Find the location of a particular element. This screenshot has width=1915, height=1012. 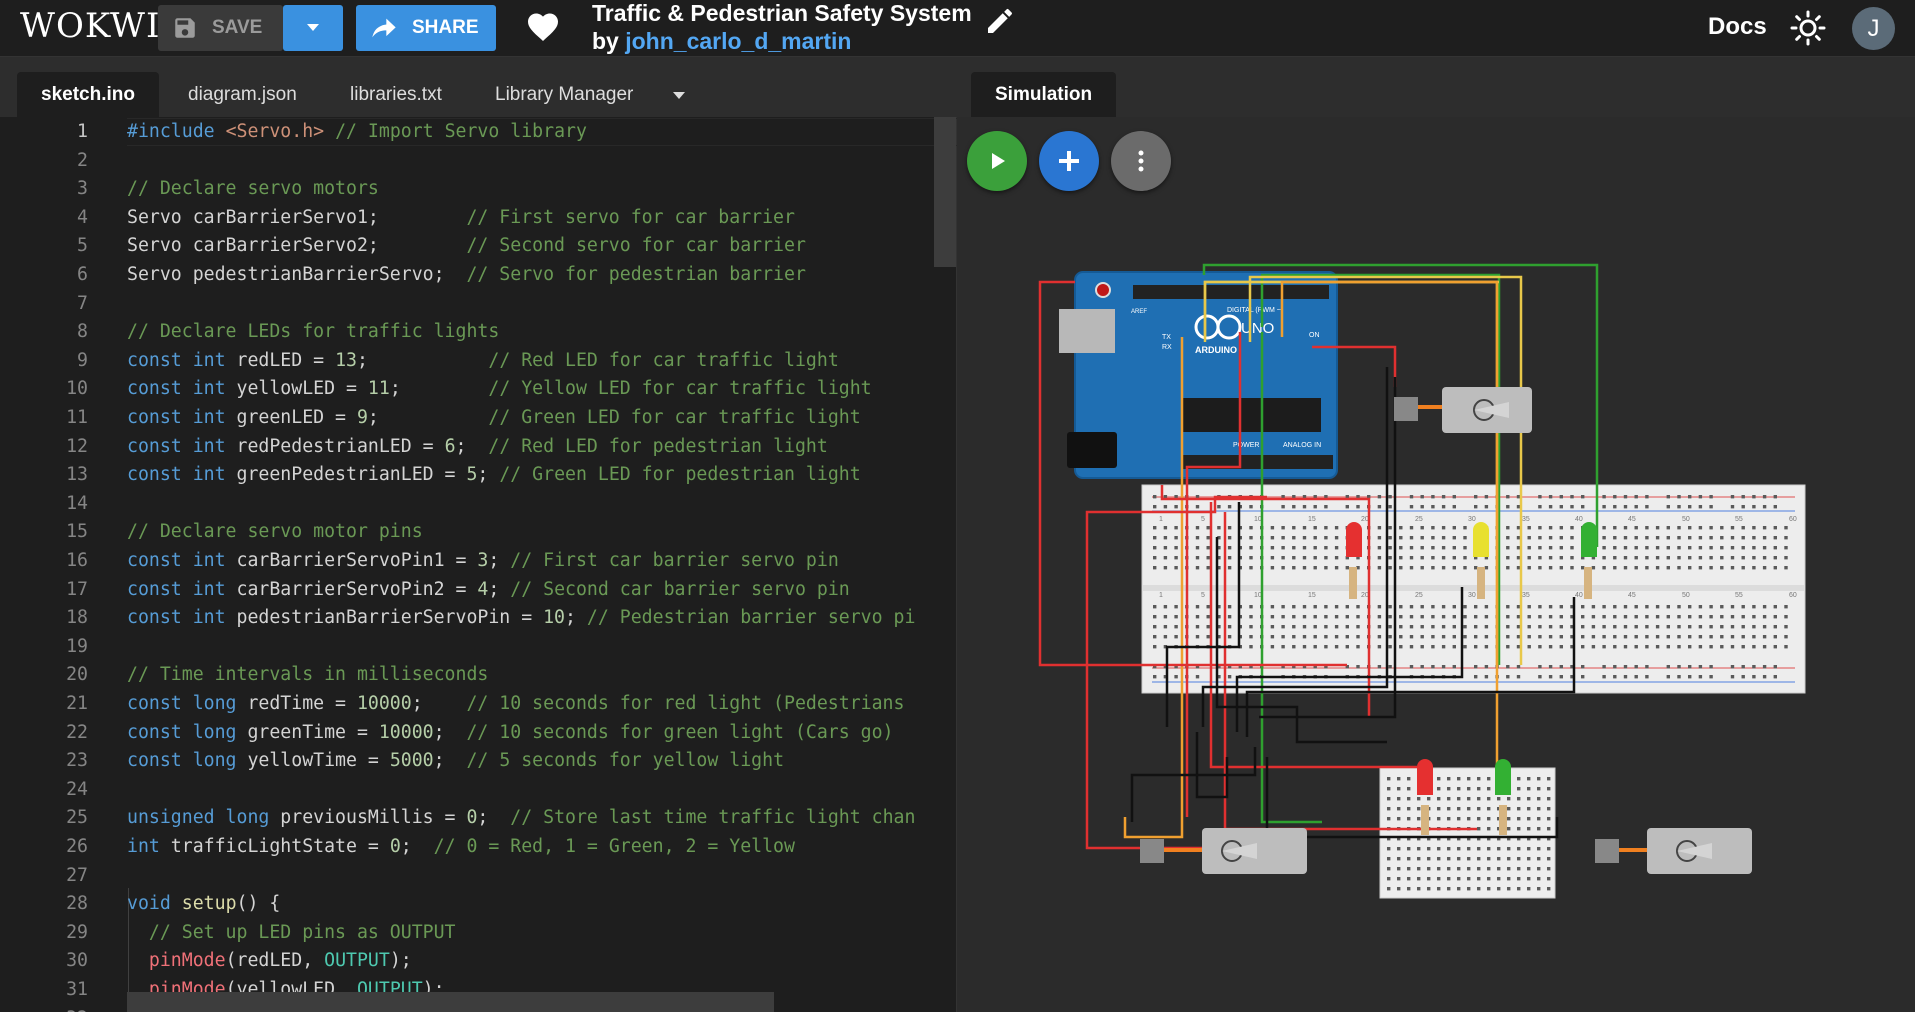

tab-library-manager: Library Manager is located at coordinates (564, 94).